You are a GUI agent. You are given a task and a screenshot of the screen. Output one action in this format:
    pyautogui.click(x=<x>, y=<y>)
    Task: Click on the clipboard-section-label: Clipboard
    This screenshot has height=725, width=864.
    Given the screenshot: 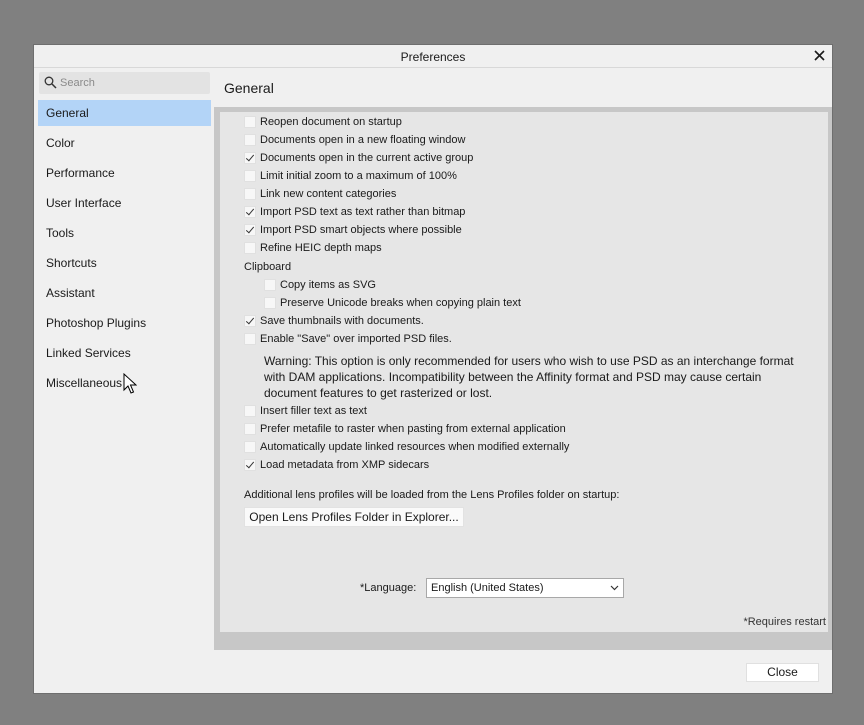 What is the action you would take?
    pyautogui.click(x=268, y=267)
    